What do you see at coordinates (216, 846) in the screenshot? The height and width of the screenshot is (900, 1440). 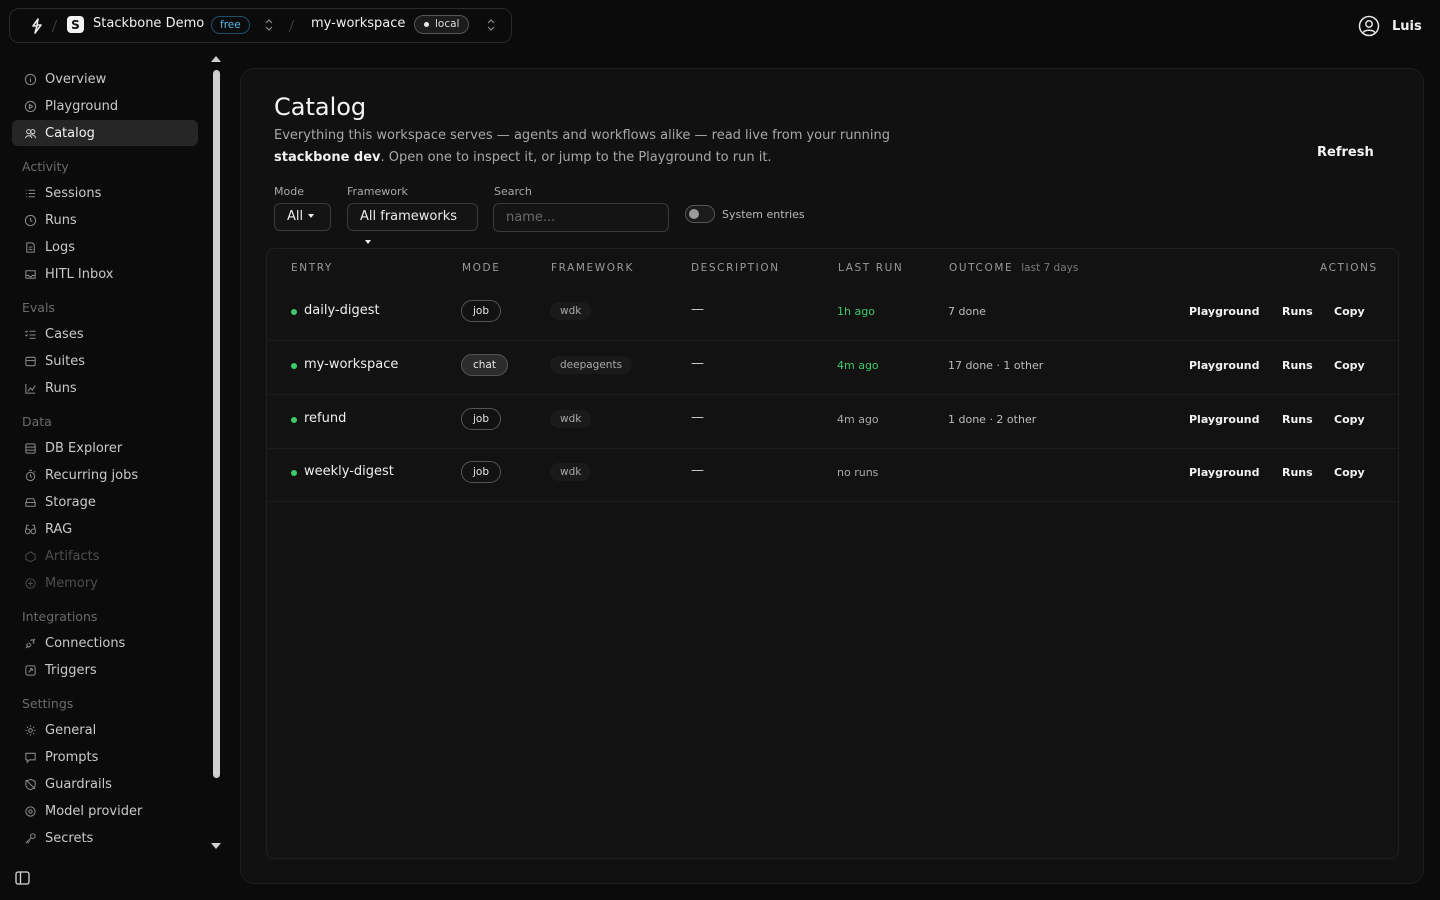 I see `sidebar-scroll-down-arrow` at bounding box center [216, 846].